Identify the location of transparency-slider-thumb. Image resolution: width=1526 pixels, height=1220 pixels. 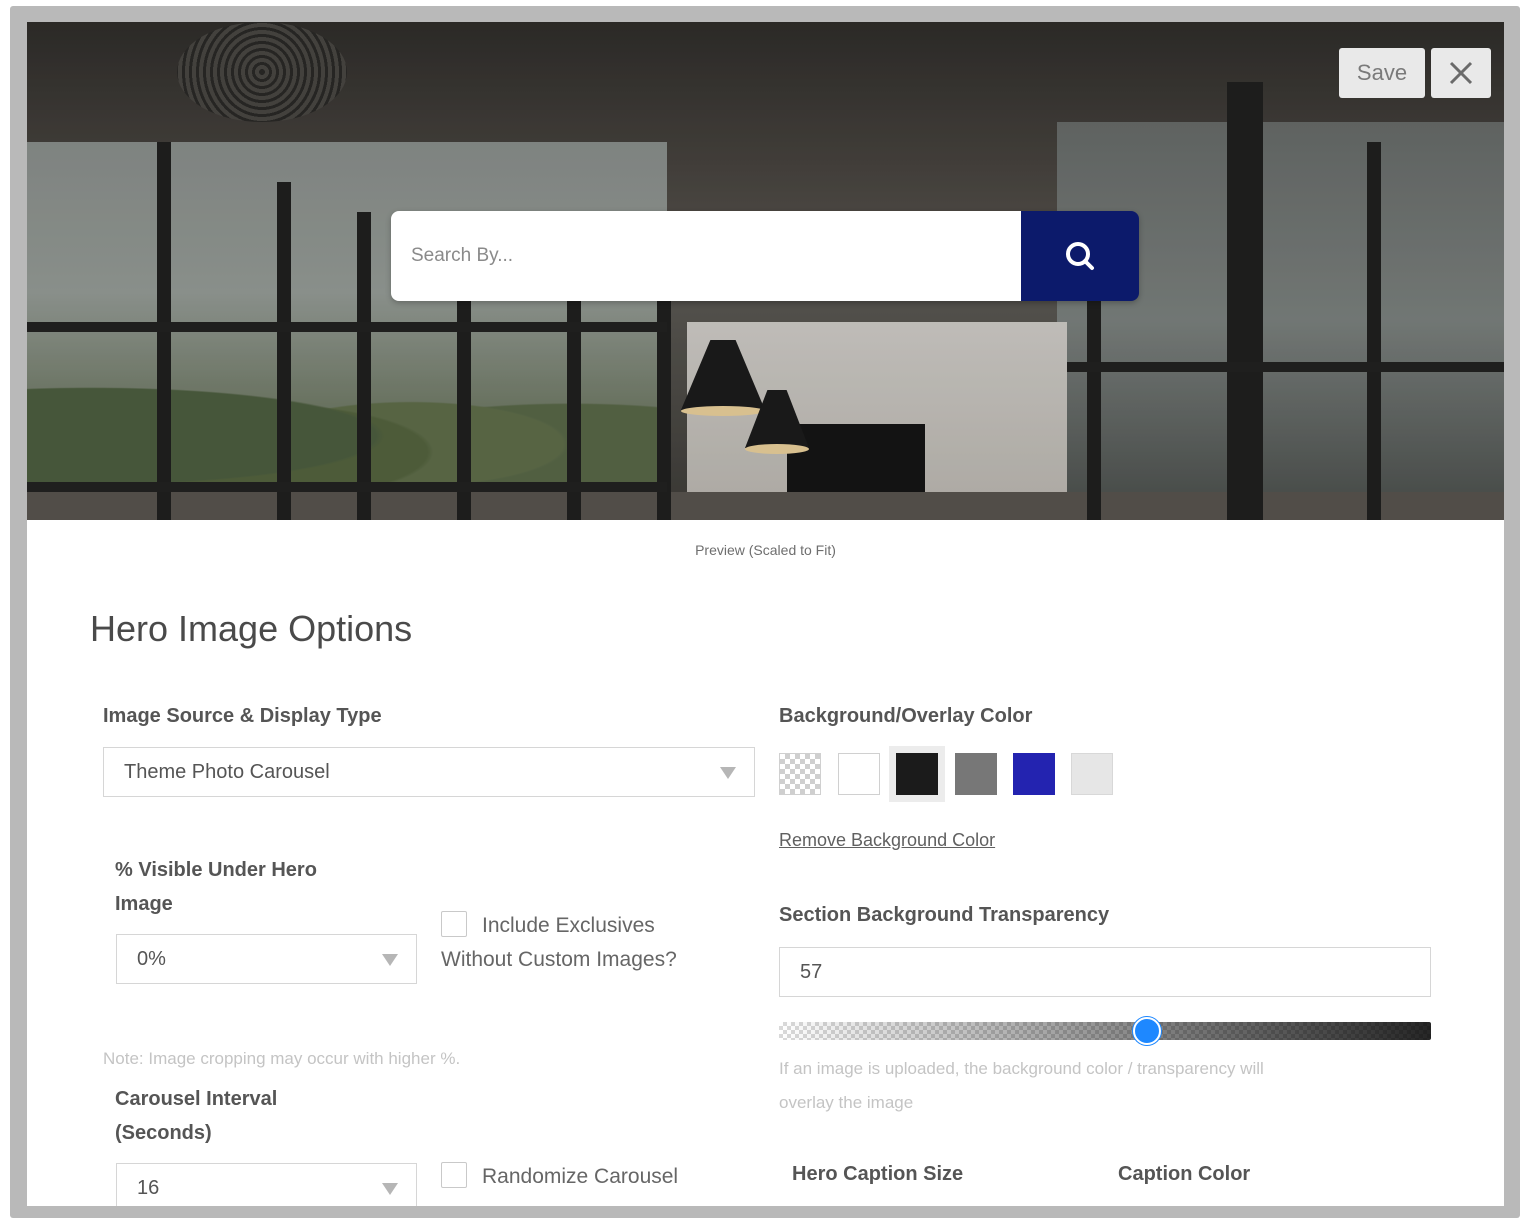
(1147, 1031).